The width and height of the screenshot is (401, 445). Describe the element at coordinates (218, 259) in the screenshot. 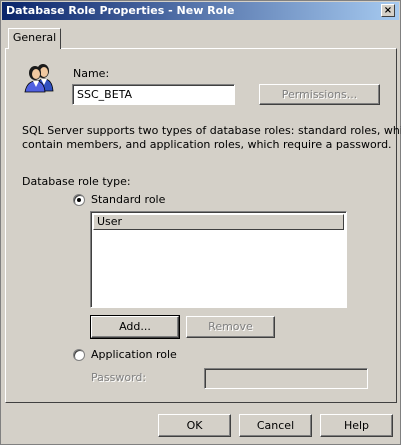

I see `role-members-list: User` at that location.